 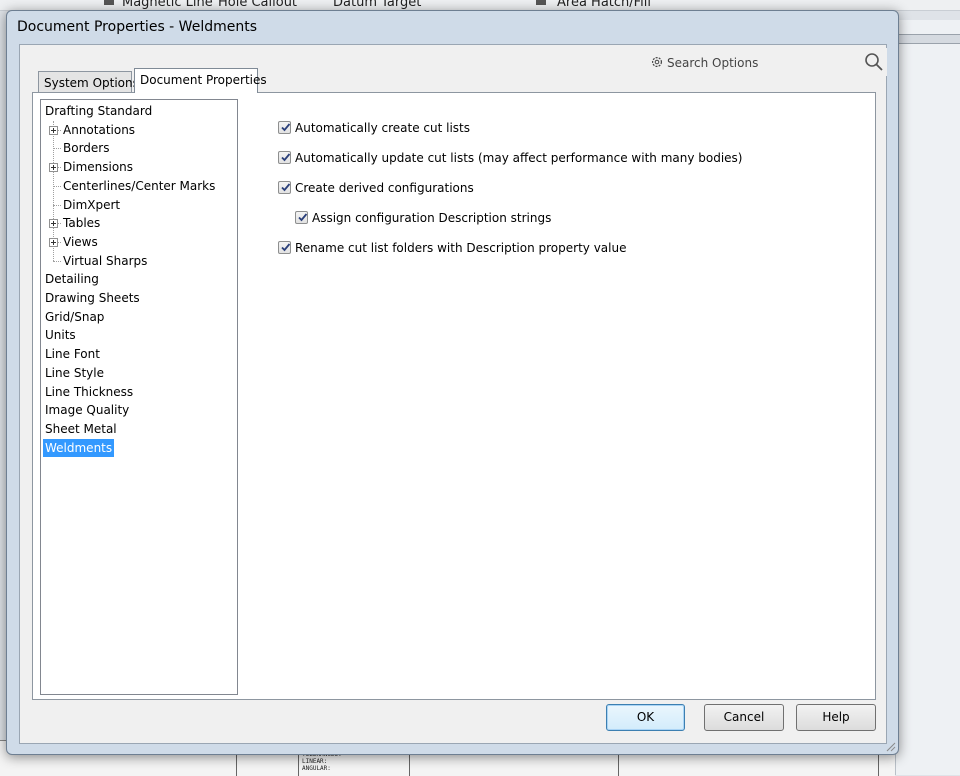 What do you see at coordinates (836, 717) in the screenshot?
I see `help-button: Help` at bounding box center [836, 717].